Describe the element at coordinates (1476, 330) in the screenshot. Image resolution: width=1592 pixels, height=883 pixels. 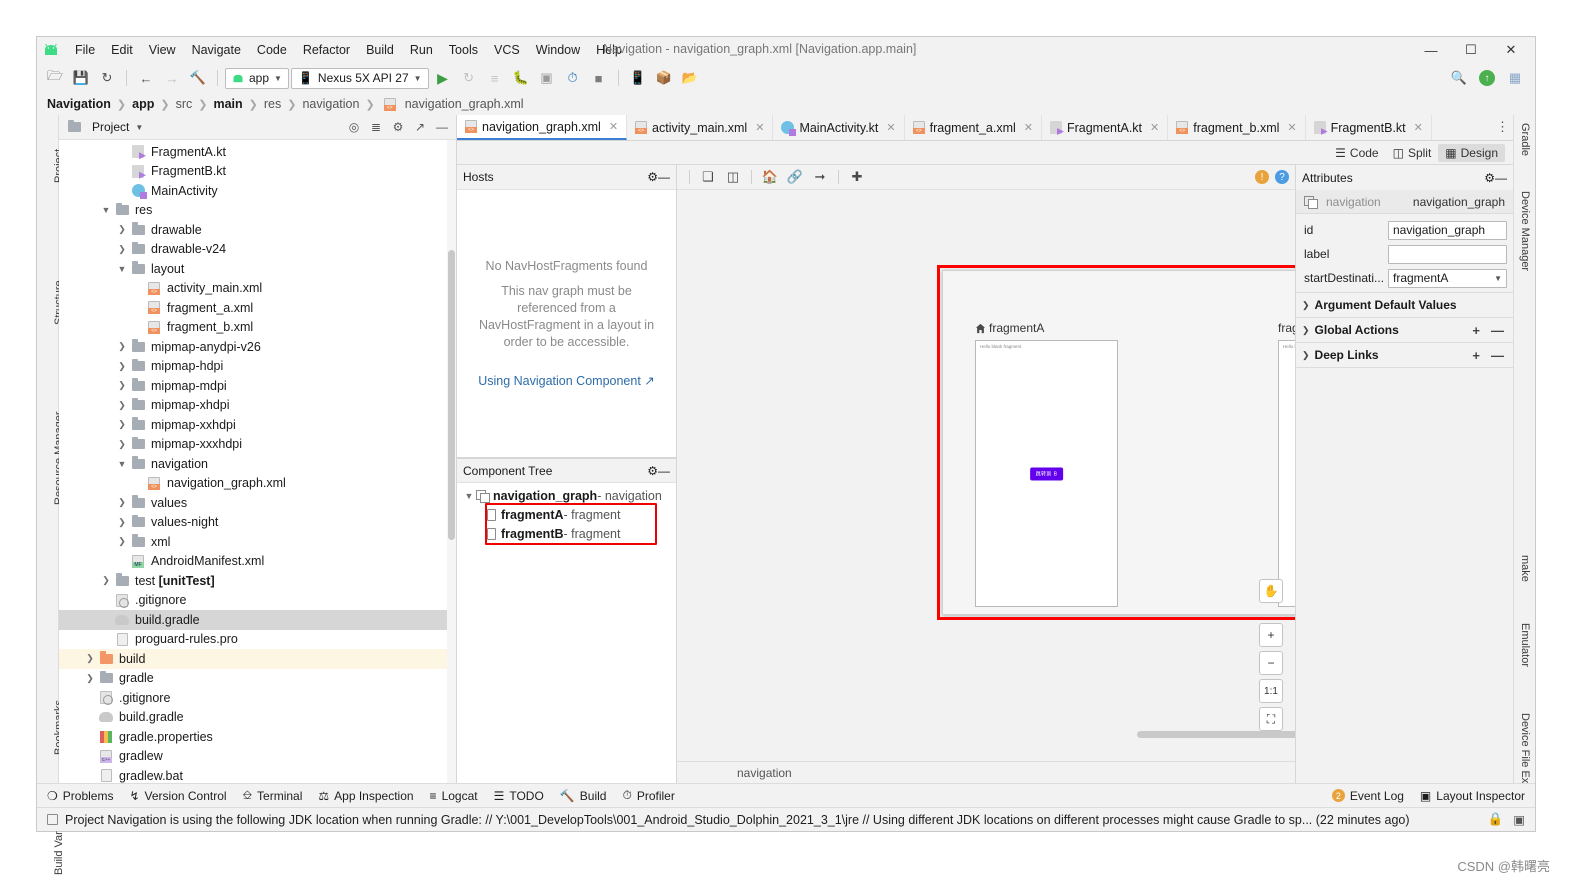
I see `add-global-action-icon: +` at that location.